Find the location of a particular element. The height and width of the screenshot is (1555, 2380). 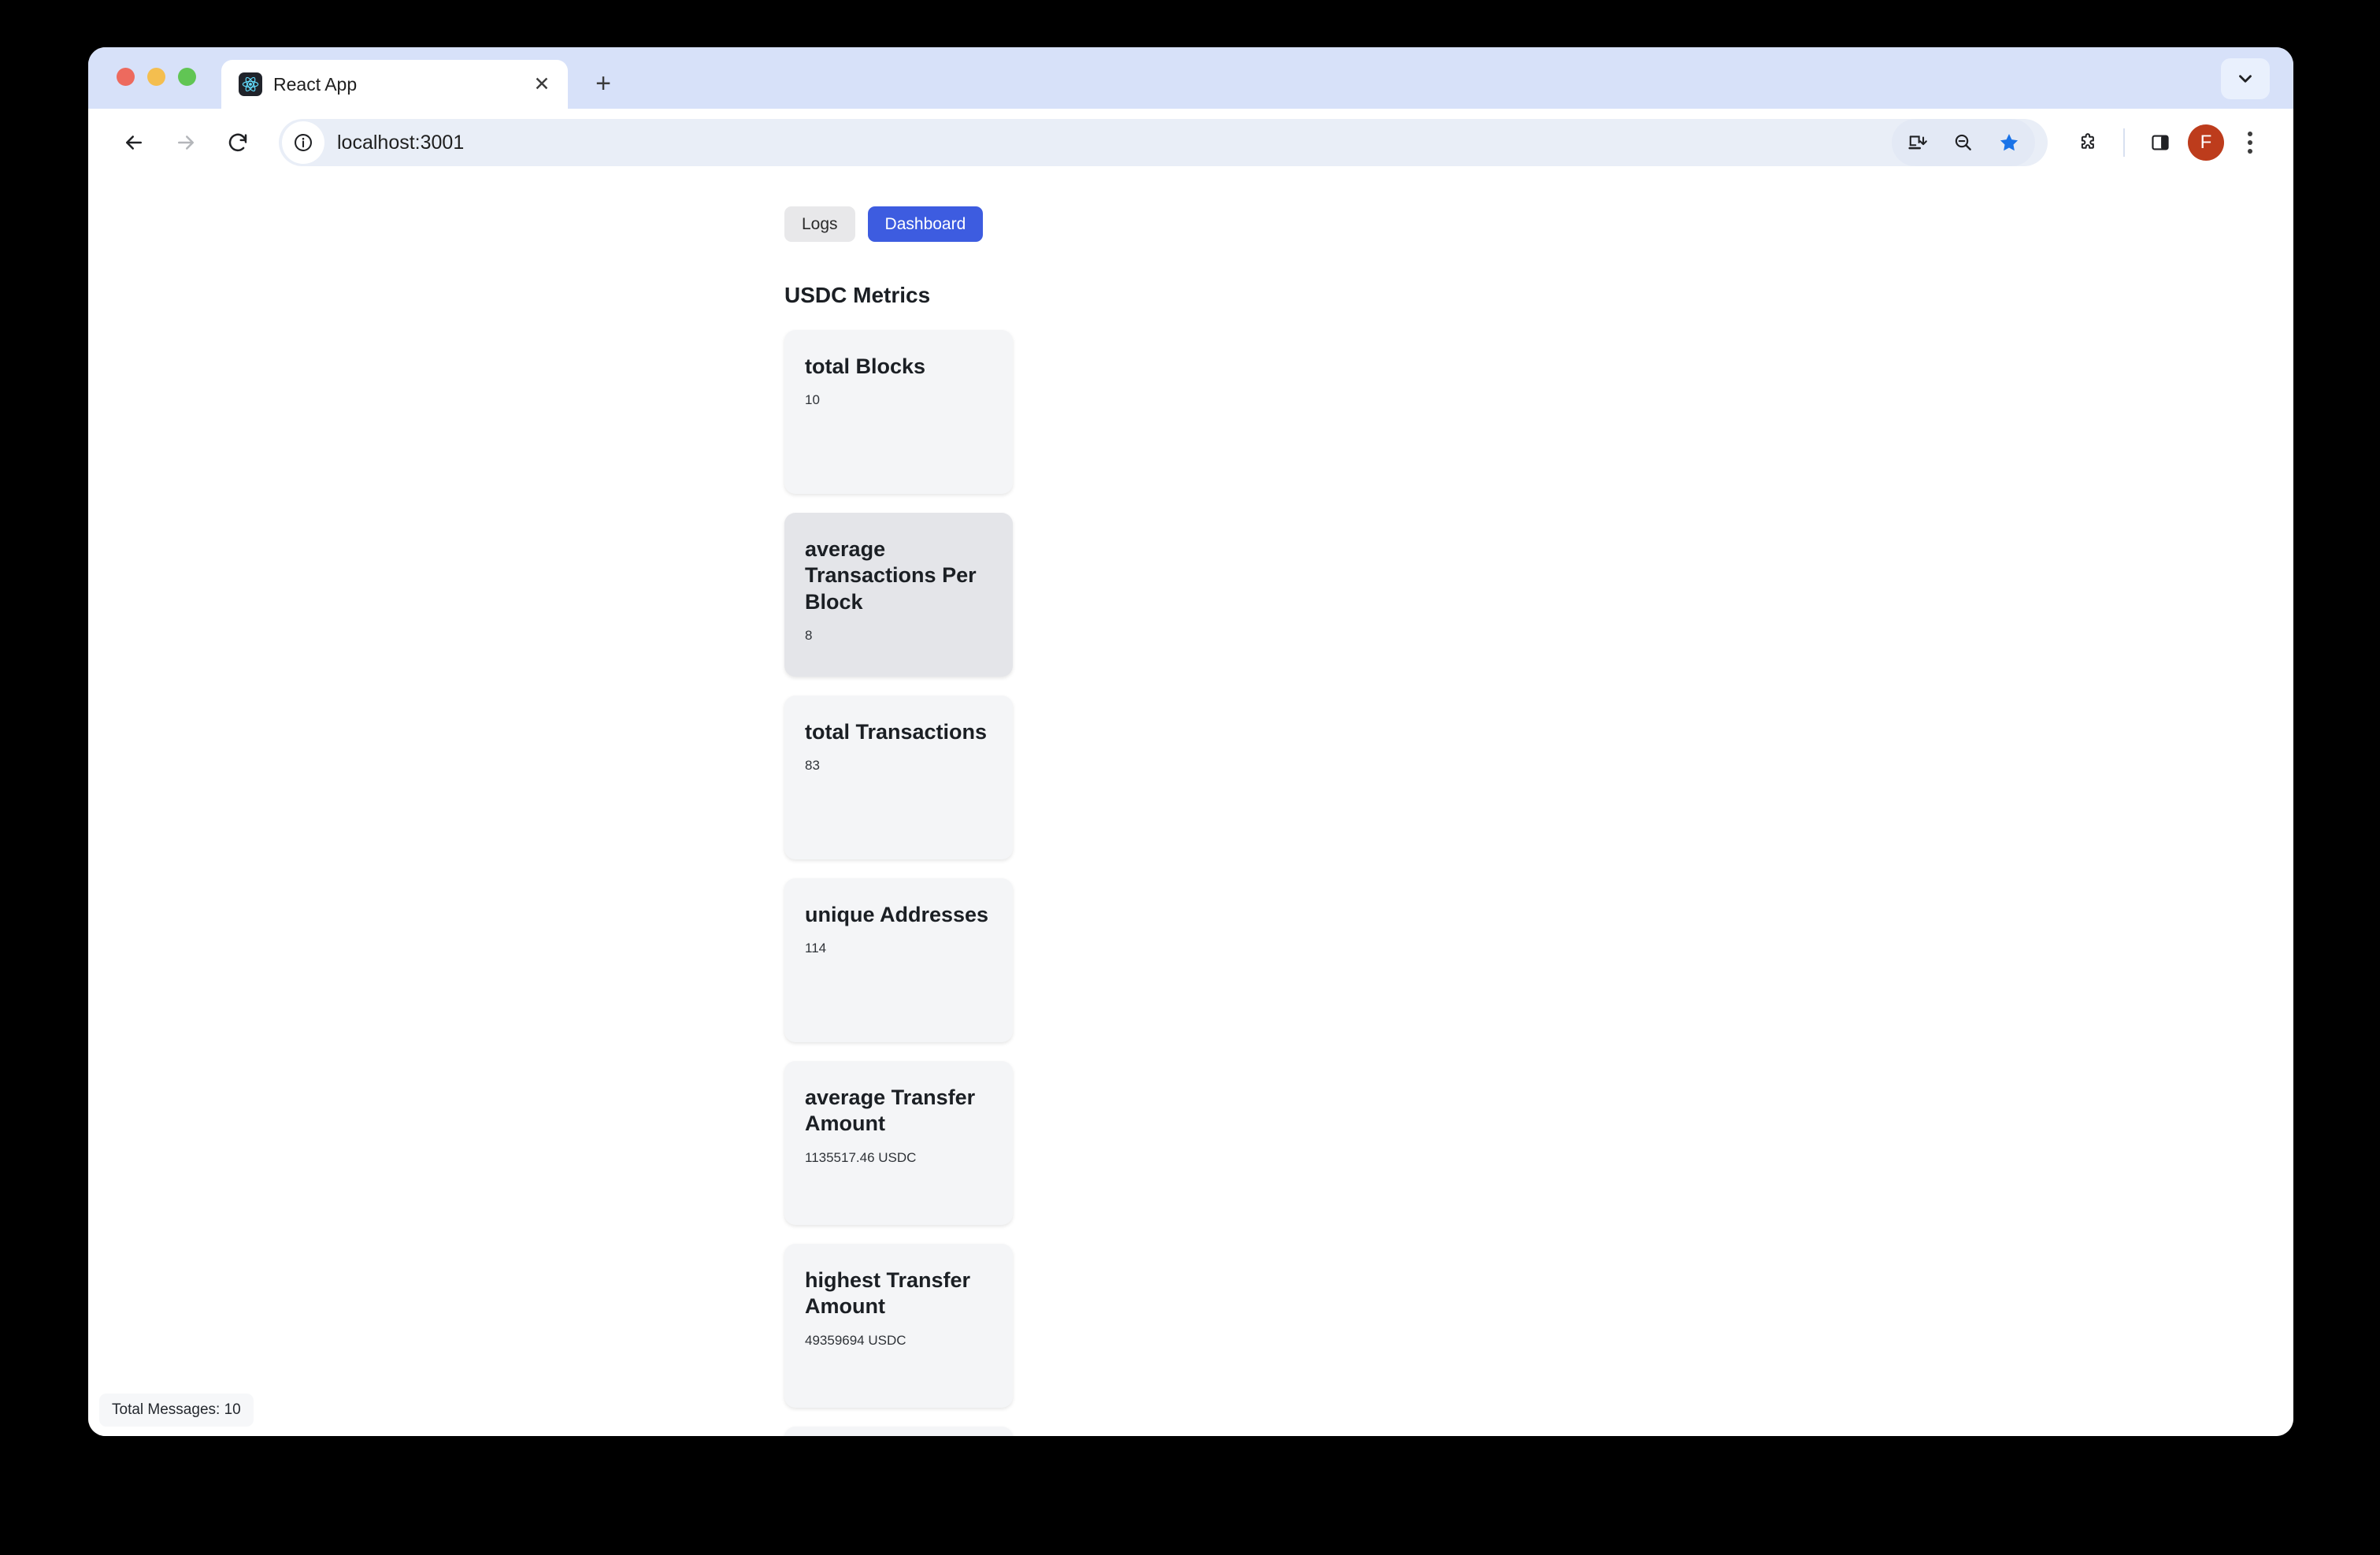

back-arrow-icon is located at coordinates (134, 143).